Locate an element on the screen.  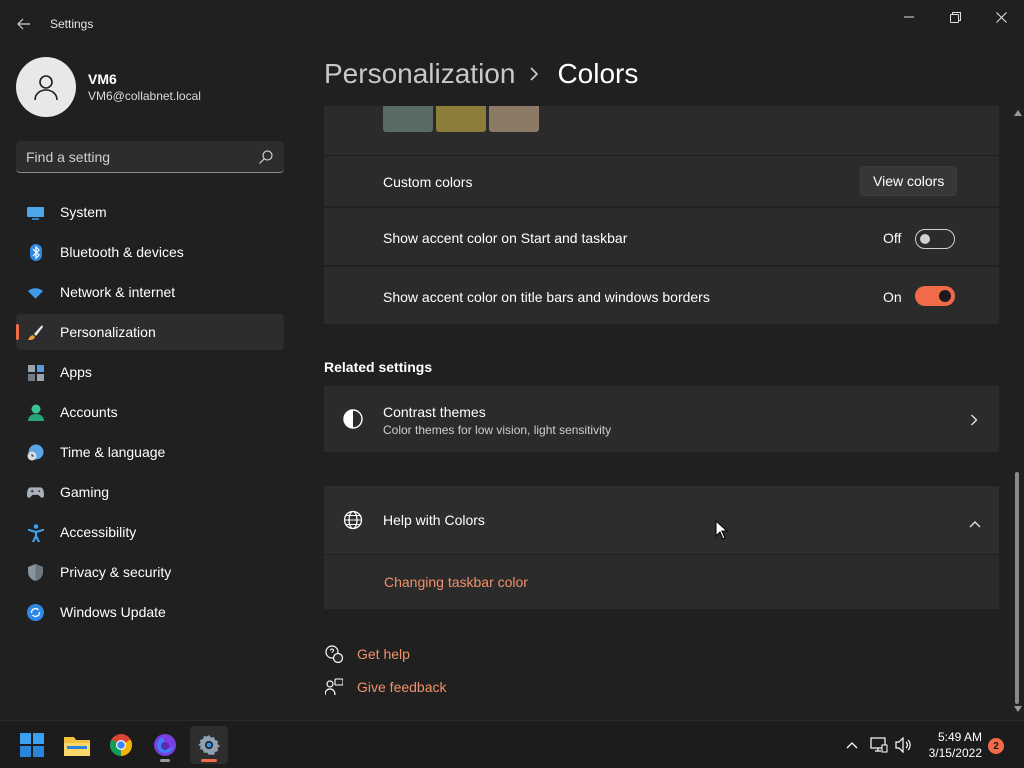
custom-colors-label: Custom colors is located at coordinates (428, 182).